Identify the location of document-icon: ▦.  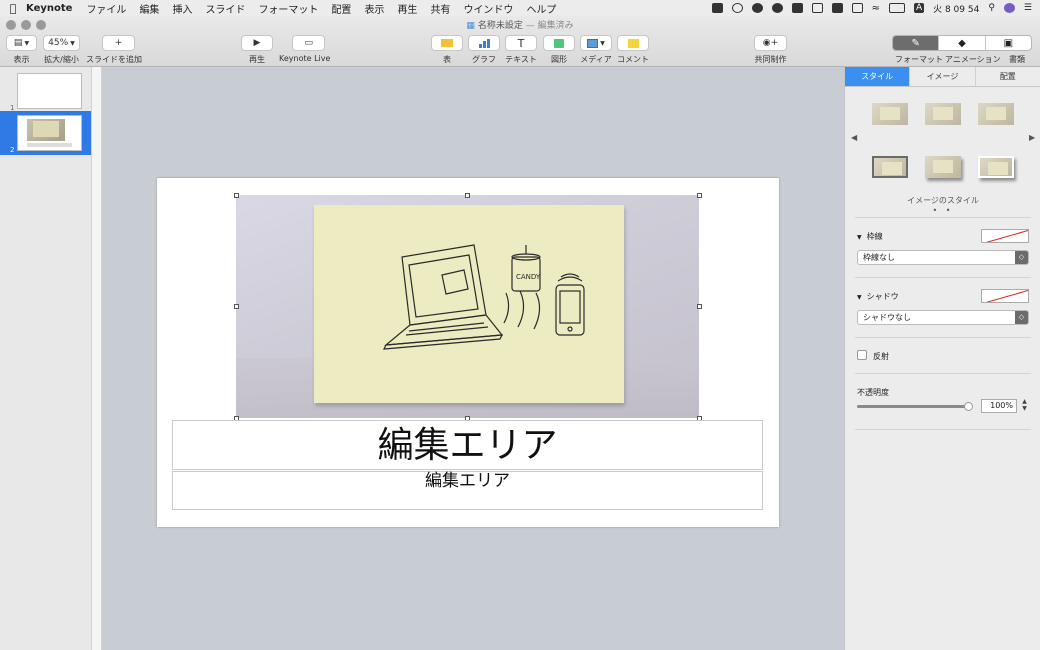
(470, 26).